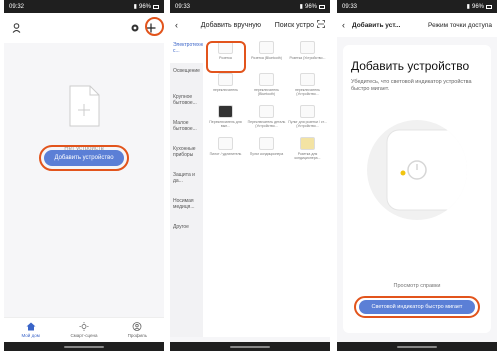 The image size is (501, 351). Describe the element at coordinates (410, 66) in the screenshot. I see `card-title: Добавить устройство` at that location.